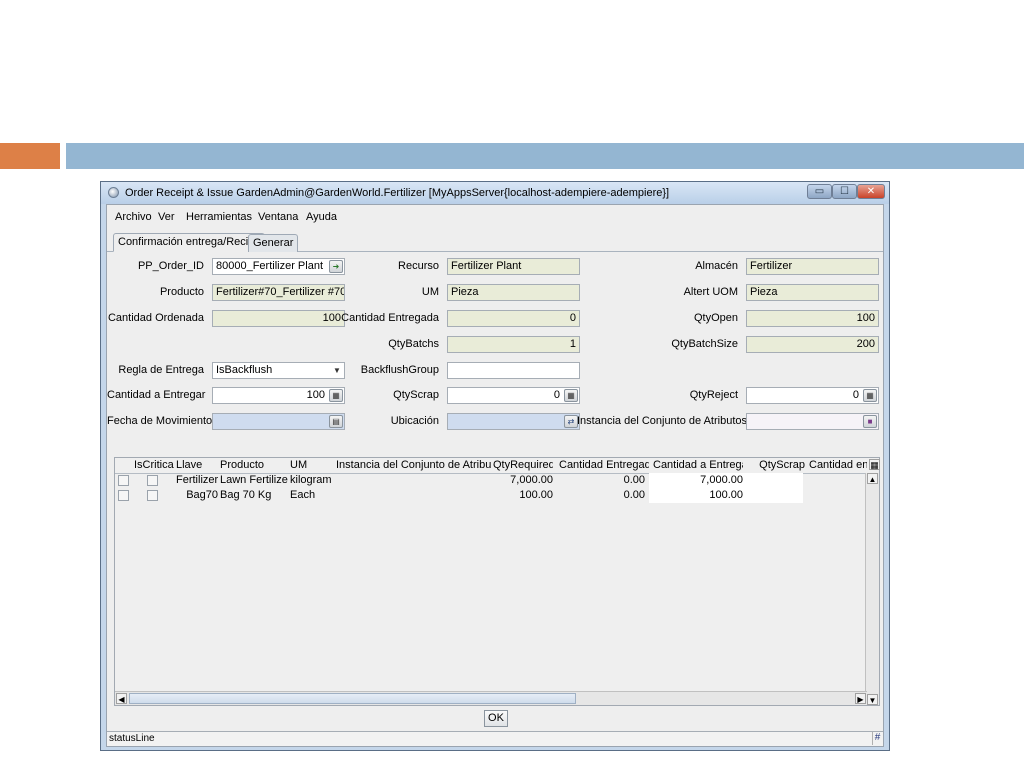 The width and height of the screenshot is (1024, 768). I want to click on tab-strip: Confirmación entrega/Recibo Generar, so click(495, 240).